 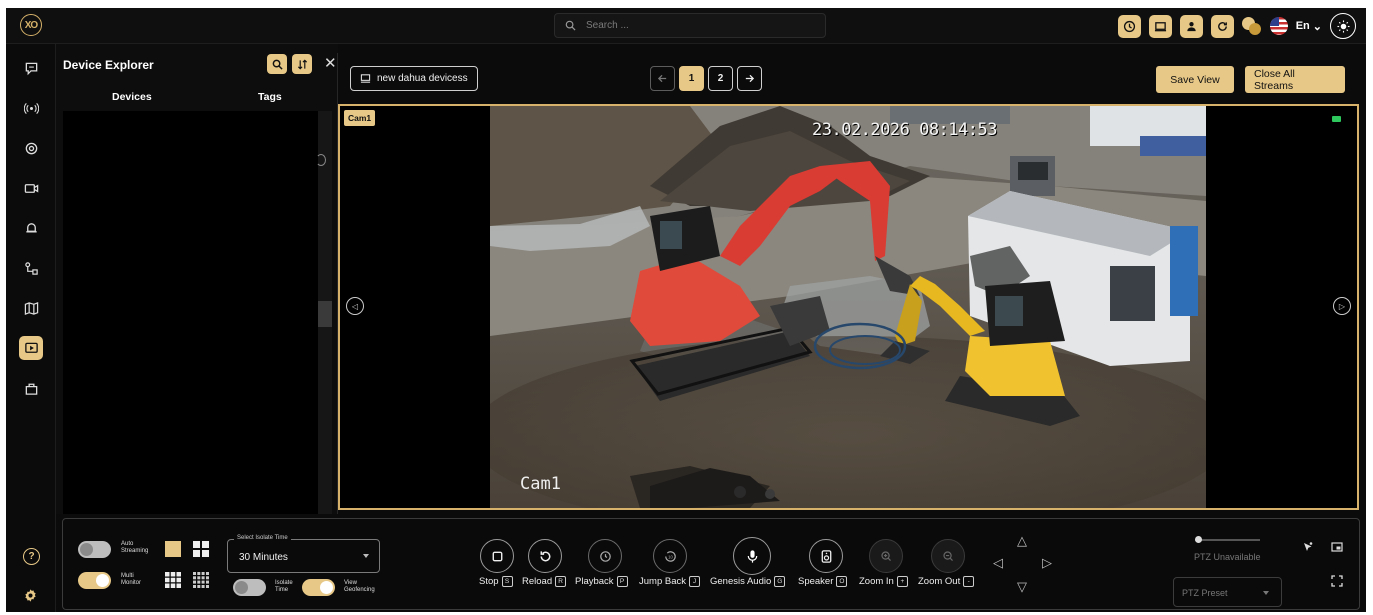 What do you see at coordinates (706, 78) in the screenshot?
I see `pagination: 1 2` at bounding box center [706, 78].